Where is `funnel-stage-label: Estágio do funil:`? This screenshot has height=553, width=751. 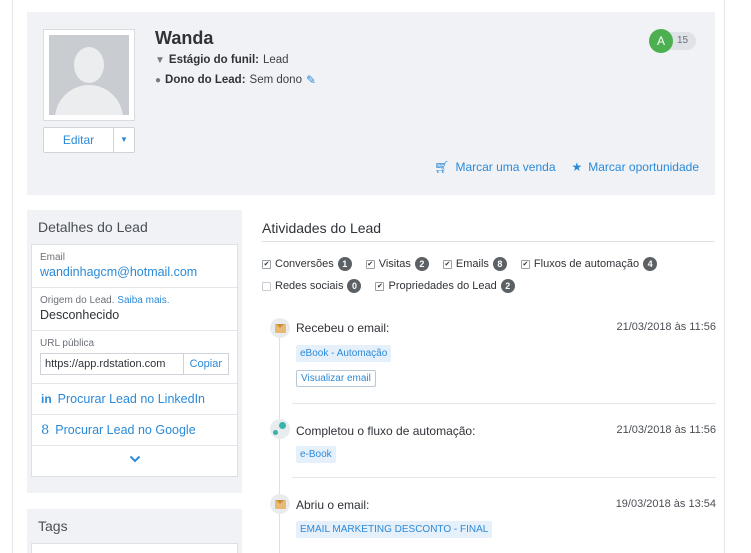
funnel-stage-label: Estágio do funil: is located at coordinates (213, 60).